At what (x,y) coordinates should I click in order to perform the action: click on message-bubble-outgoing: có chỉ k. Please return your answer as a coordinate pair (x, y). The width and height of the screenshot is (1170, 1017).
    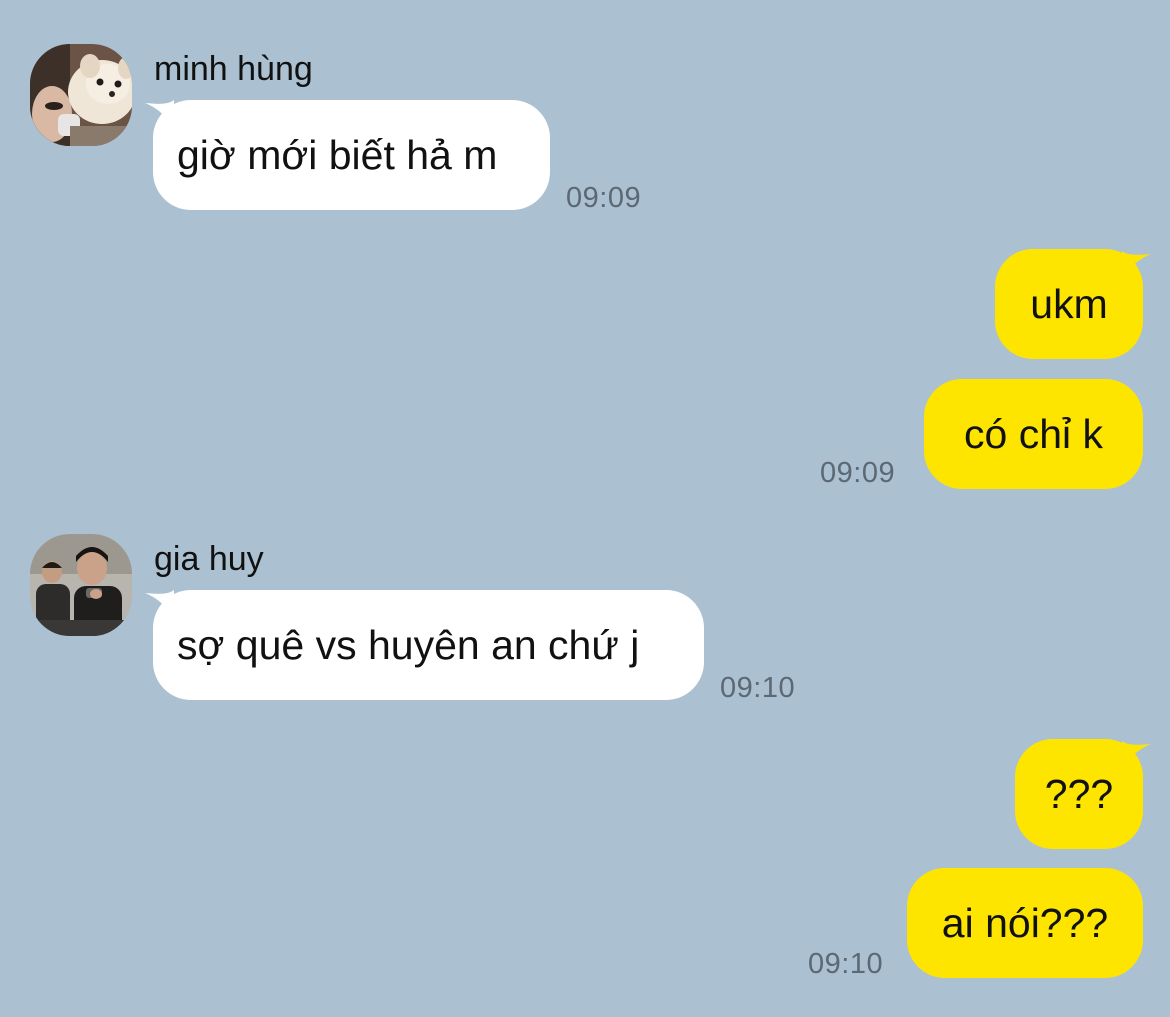
    Looking at the image, I should click on (1033, 434).